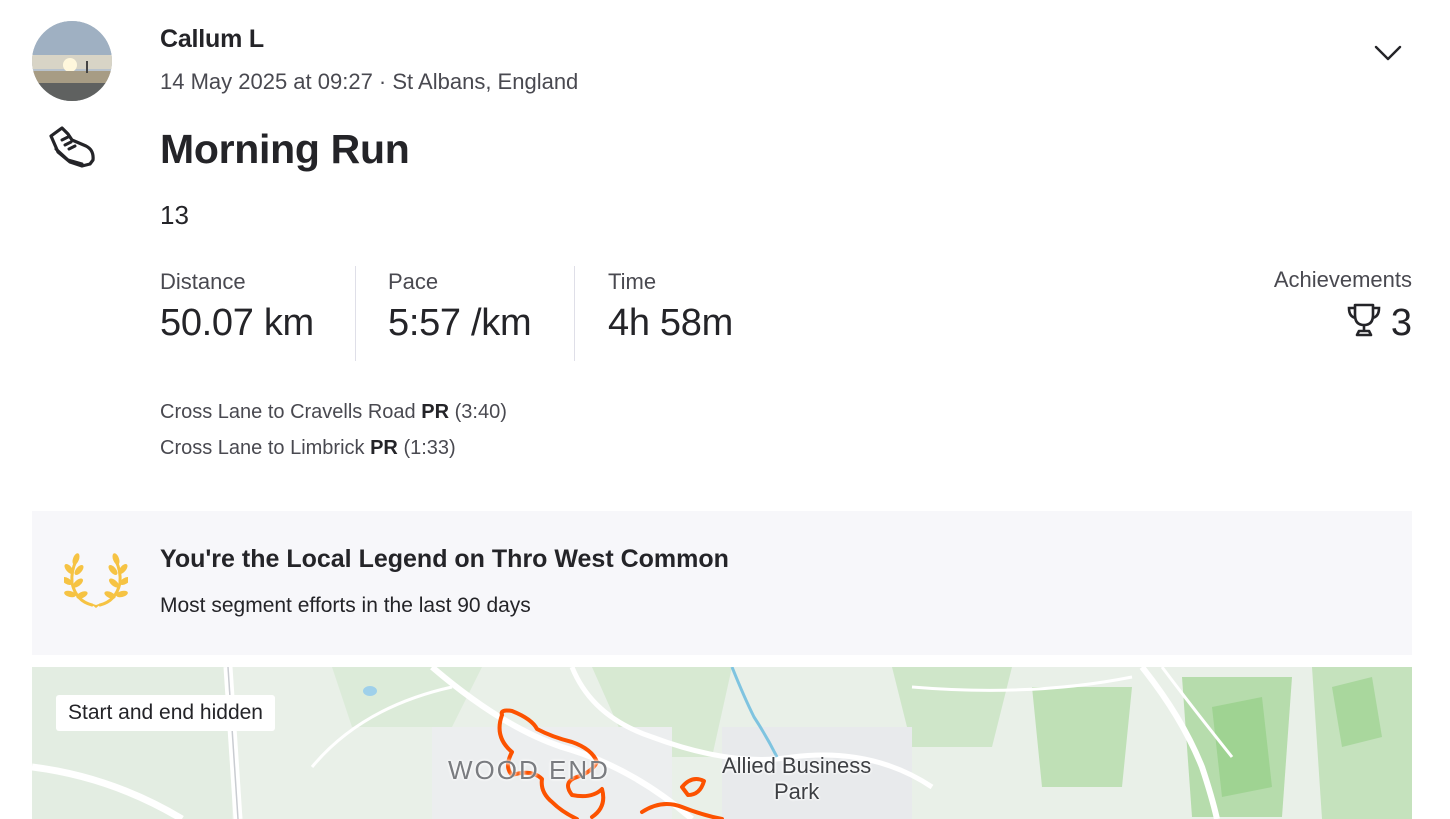  What do you see at coordinates (212, 39) in the screenshot?
I see `athlete-name: Callum L` at bounding box center [212, 39].